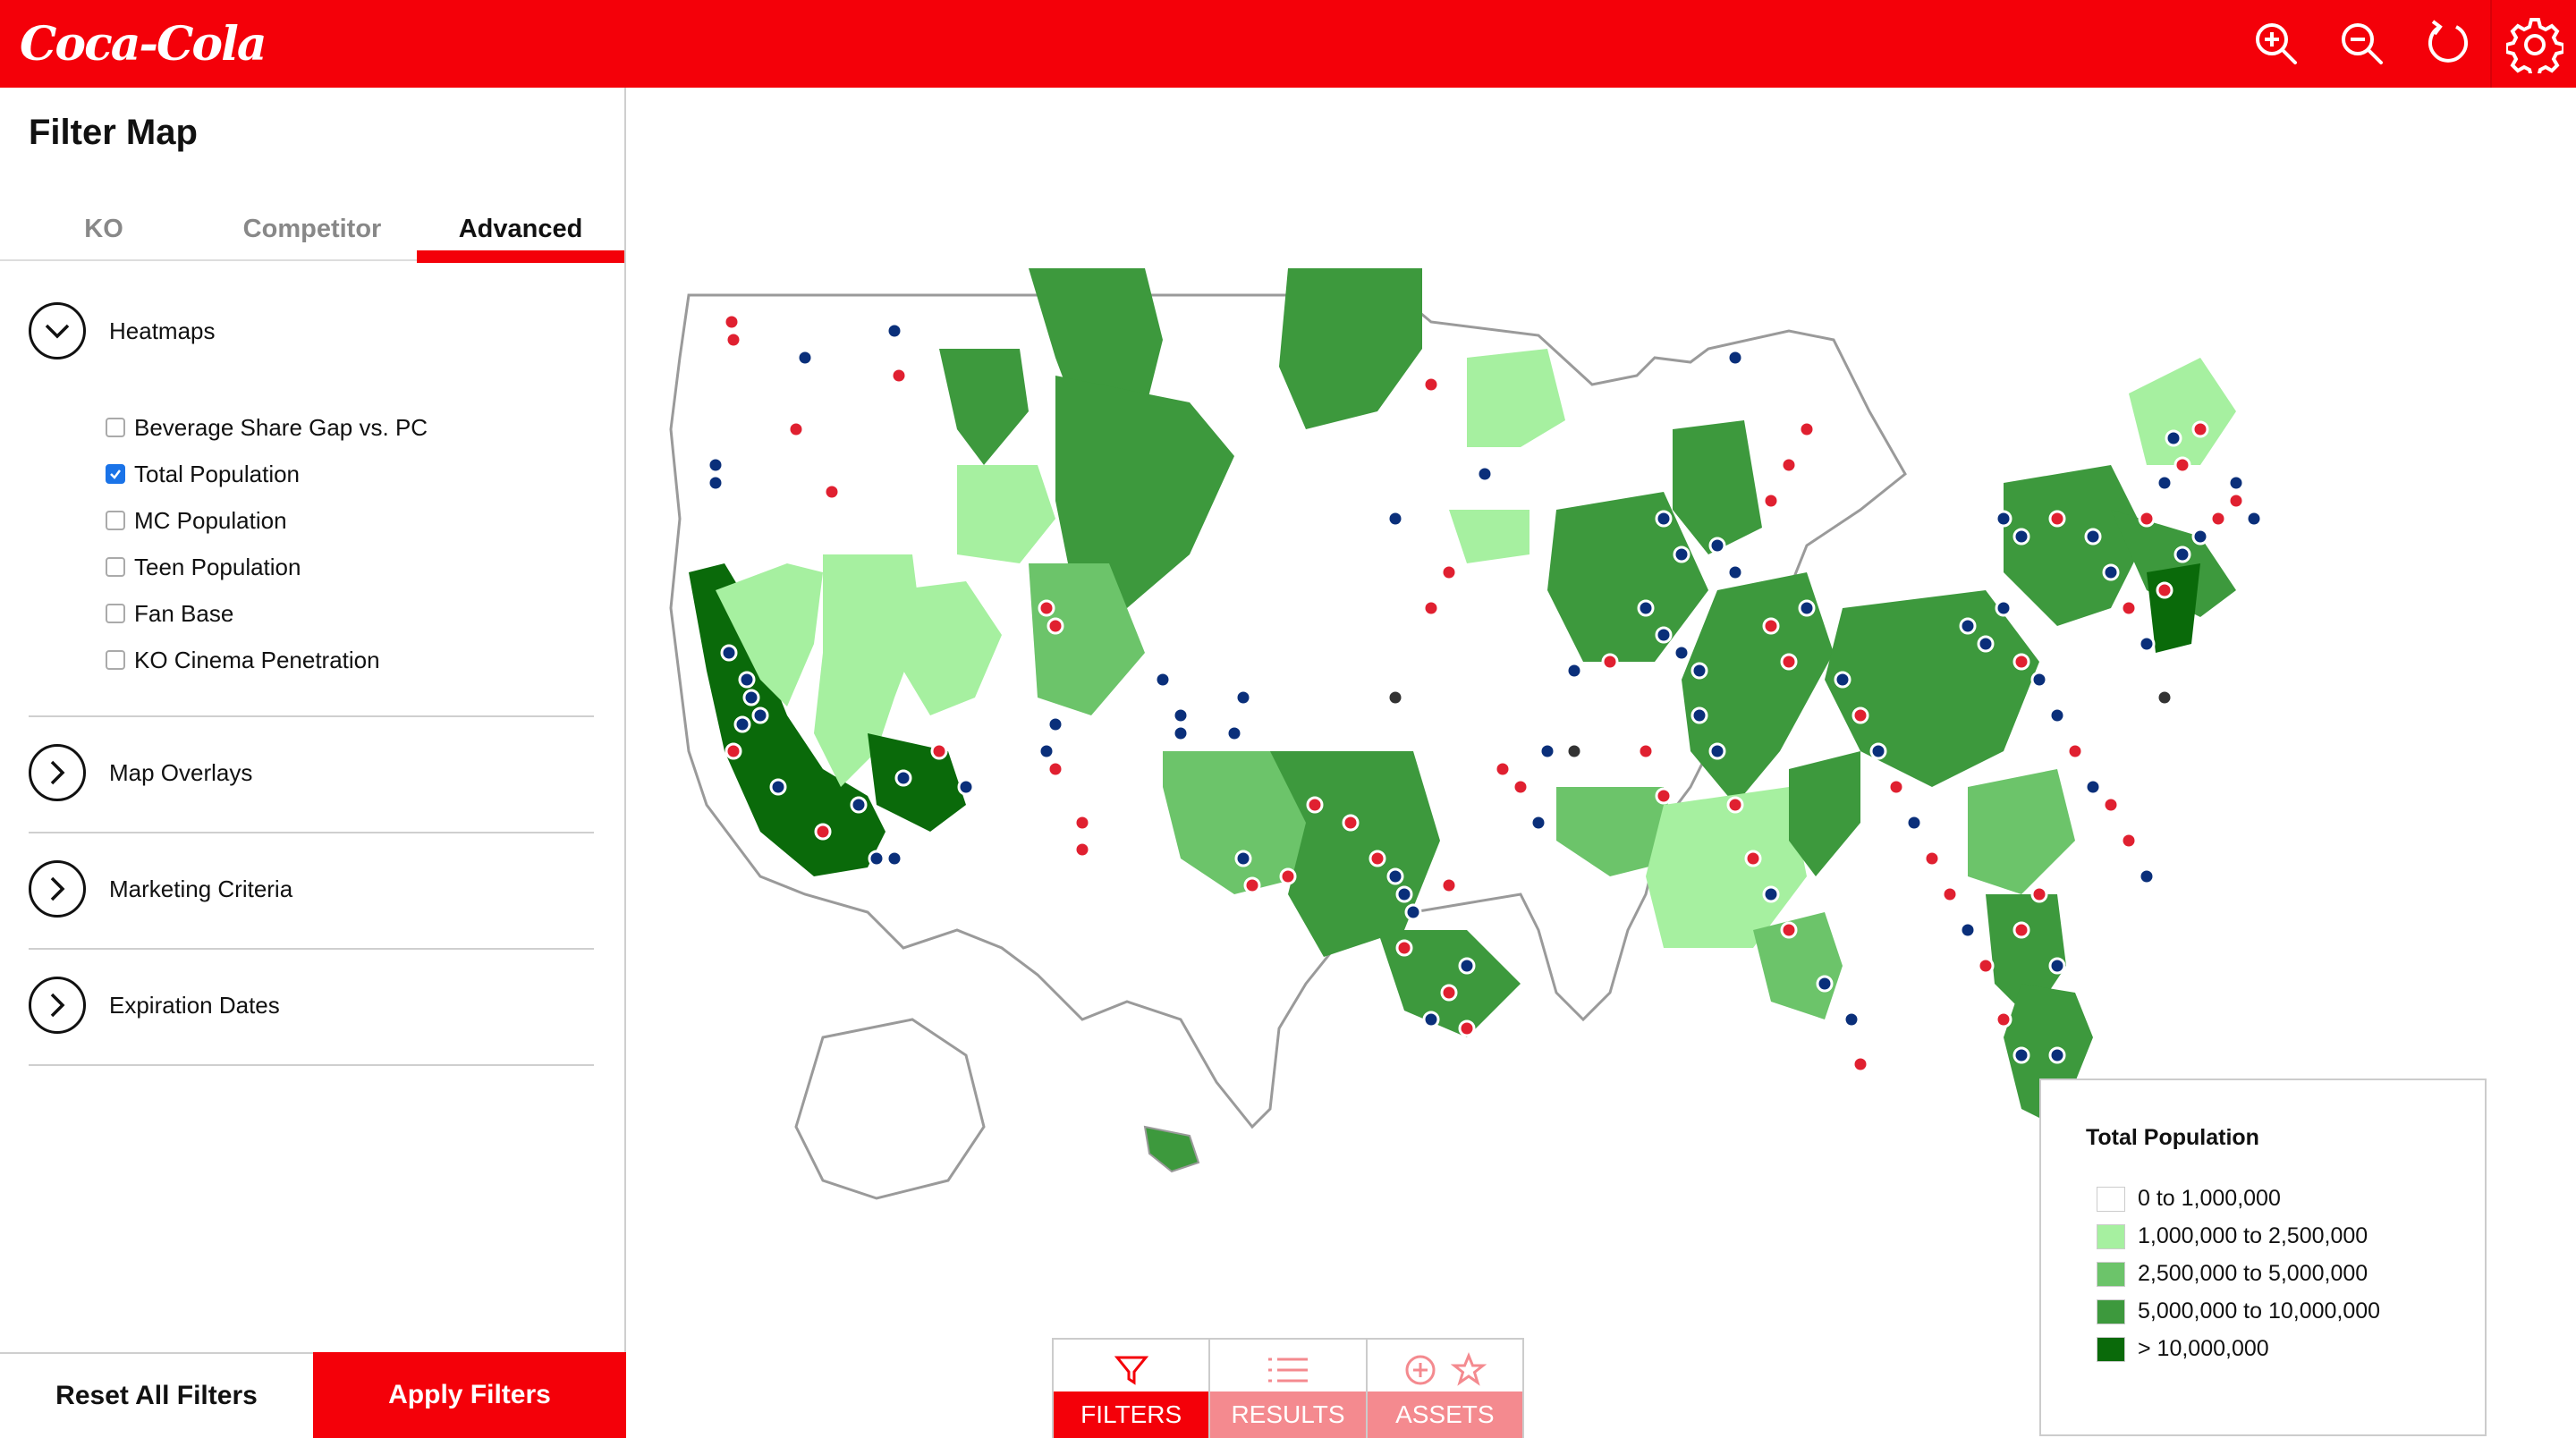  What do you see at coordinates (1289, 1389) in the screenshot?
I see `tab-results: RESULTS` at bounding box center [1289, 1389].